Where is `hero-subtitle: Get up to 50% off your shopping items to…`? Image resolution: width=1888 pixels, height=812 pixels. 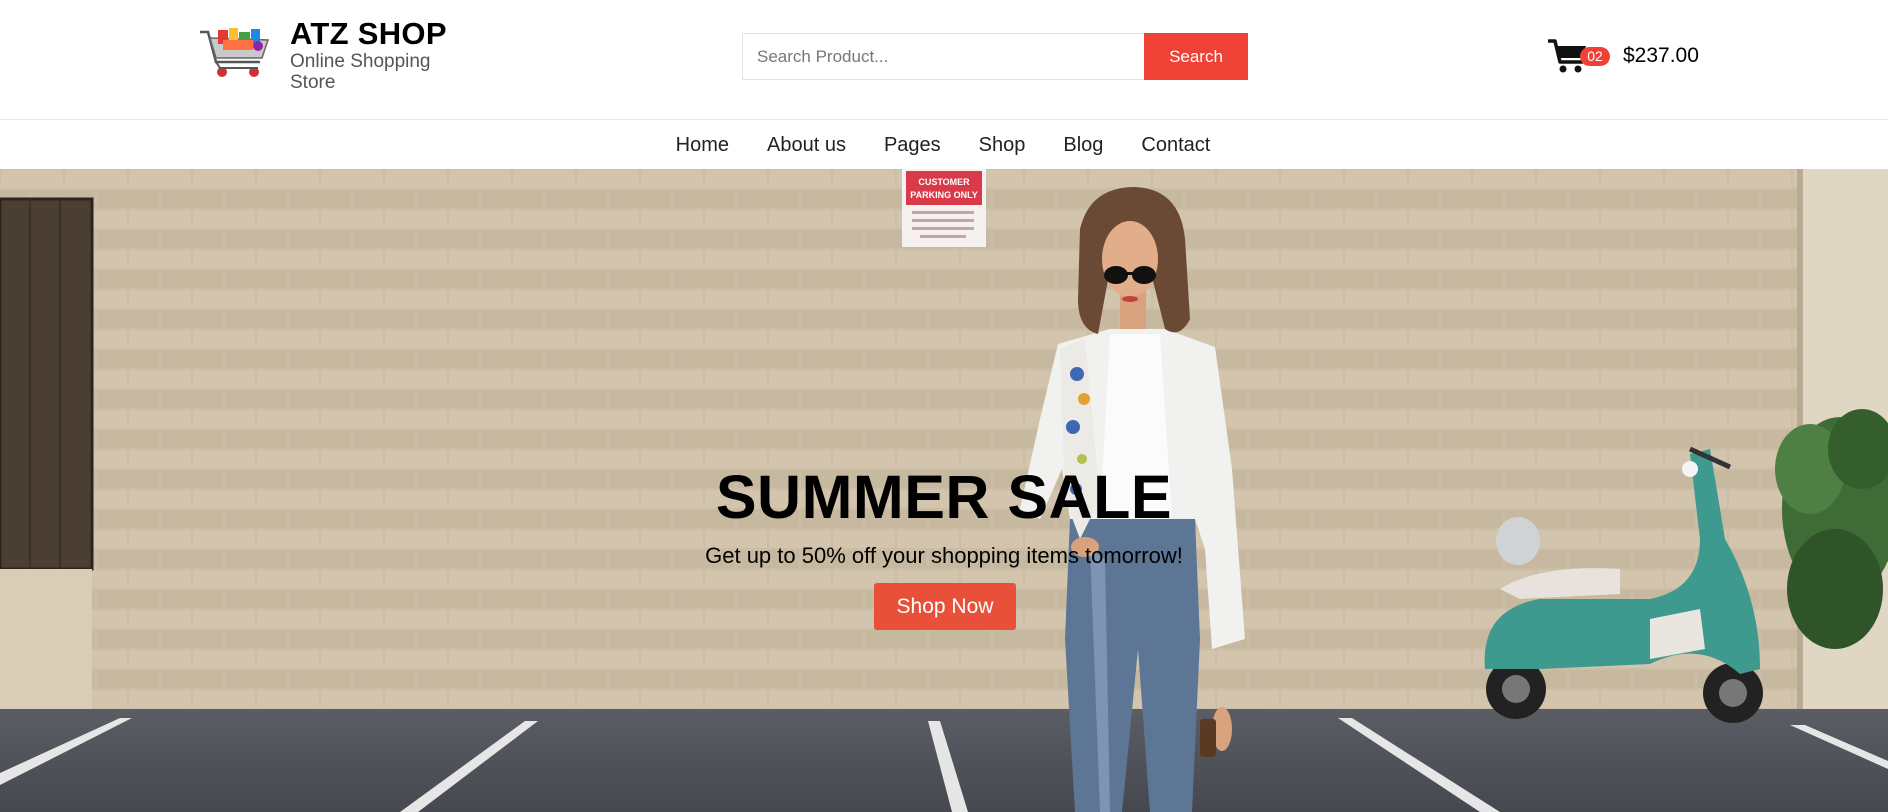
hero-subtitle: Get up to 50% off your shopping items to… is located at coordinates (944, 555).